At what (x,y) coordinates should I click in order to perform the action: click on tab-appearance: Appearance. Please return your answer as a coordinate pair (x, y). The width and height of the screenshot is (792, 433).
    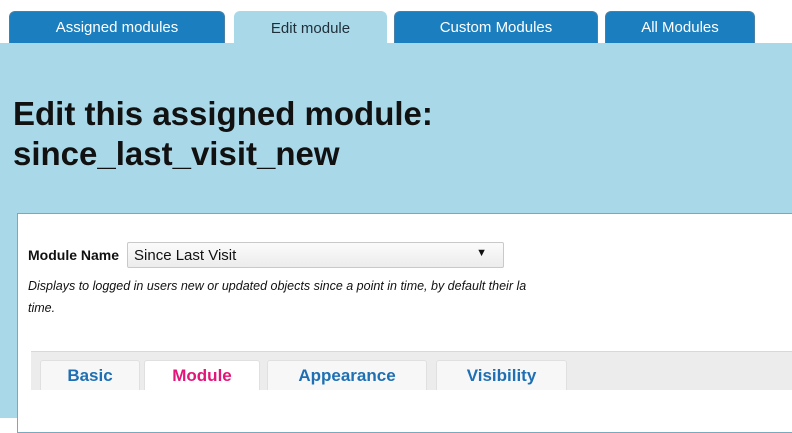
    Looking at the image, I should click on (347, 375).